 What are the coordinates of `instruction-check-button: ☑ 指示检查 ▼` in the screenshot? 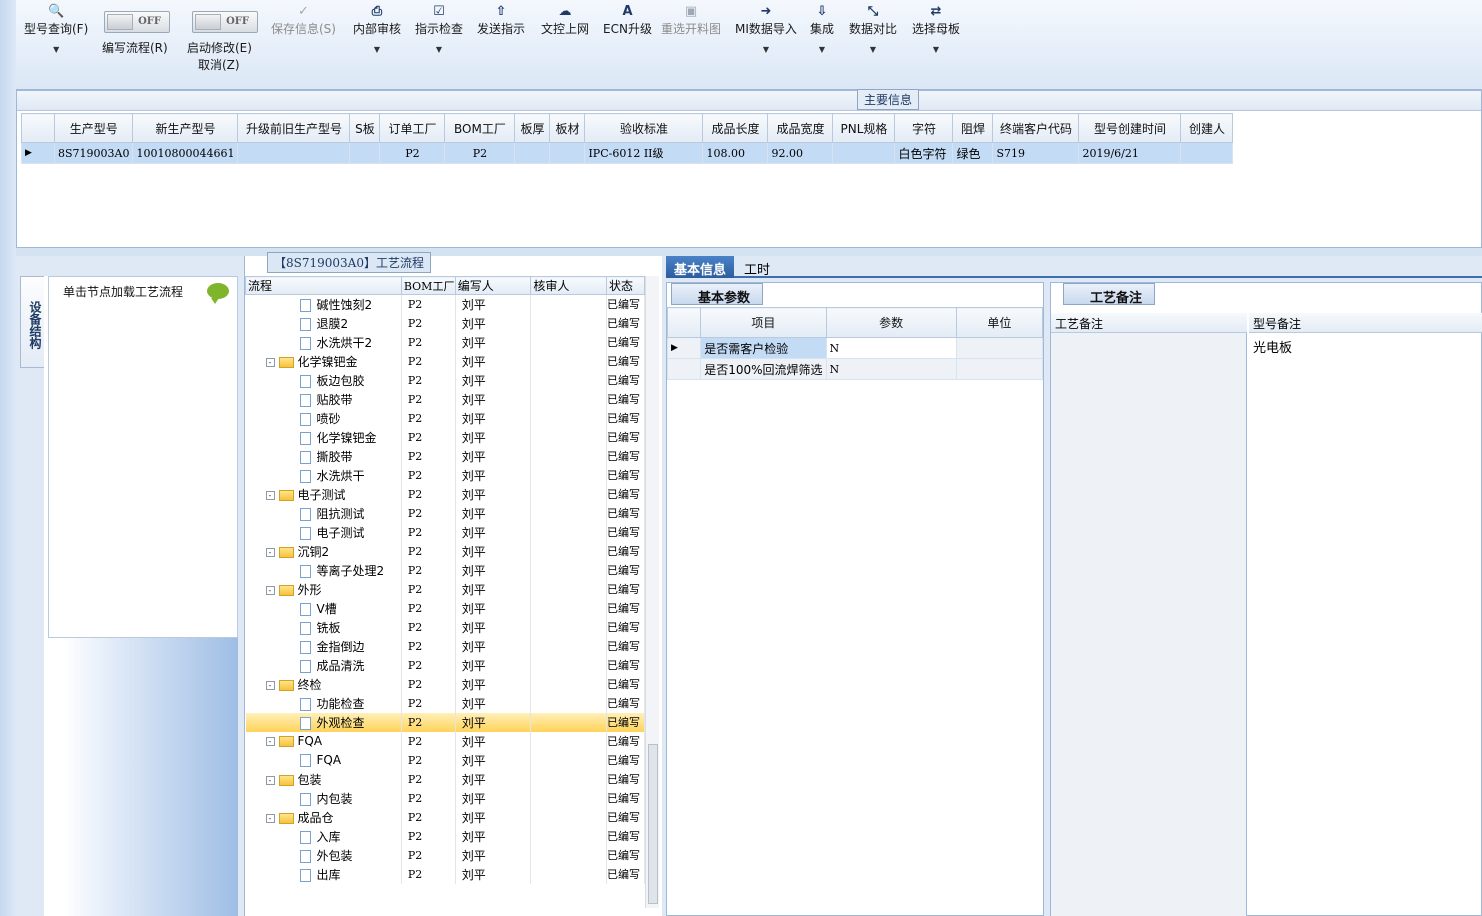 It's located at (439, 29).